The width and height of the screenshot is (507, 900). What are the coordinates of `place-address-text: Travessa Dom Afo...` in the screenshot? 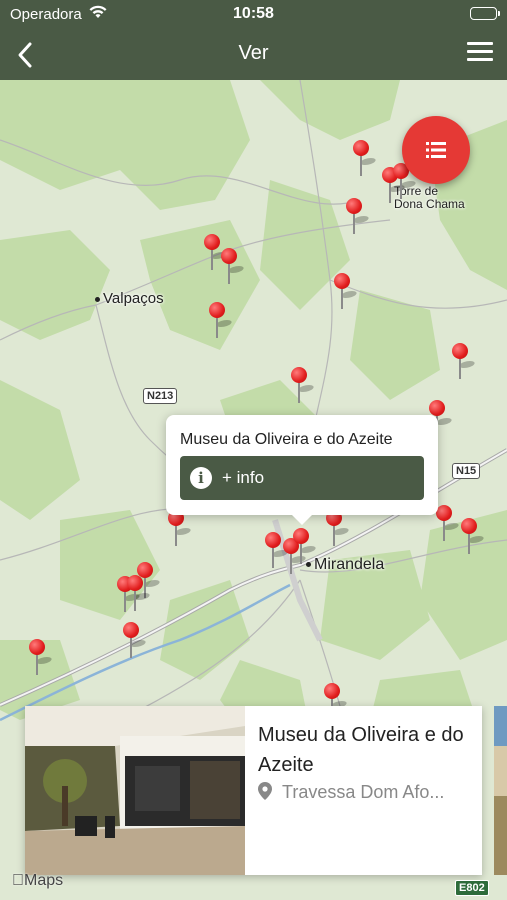 It's located at (363, 792).